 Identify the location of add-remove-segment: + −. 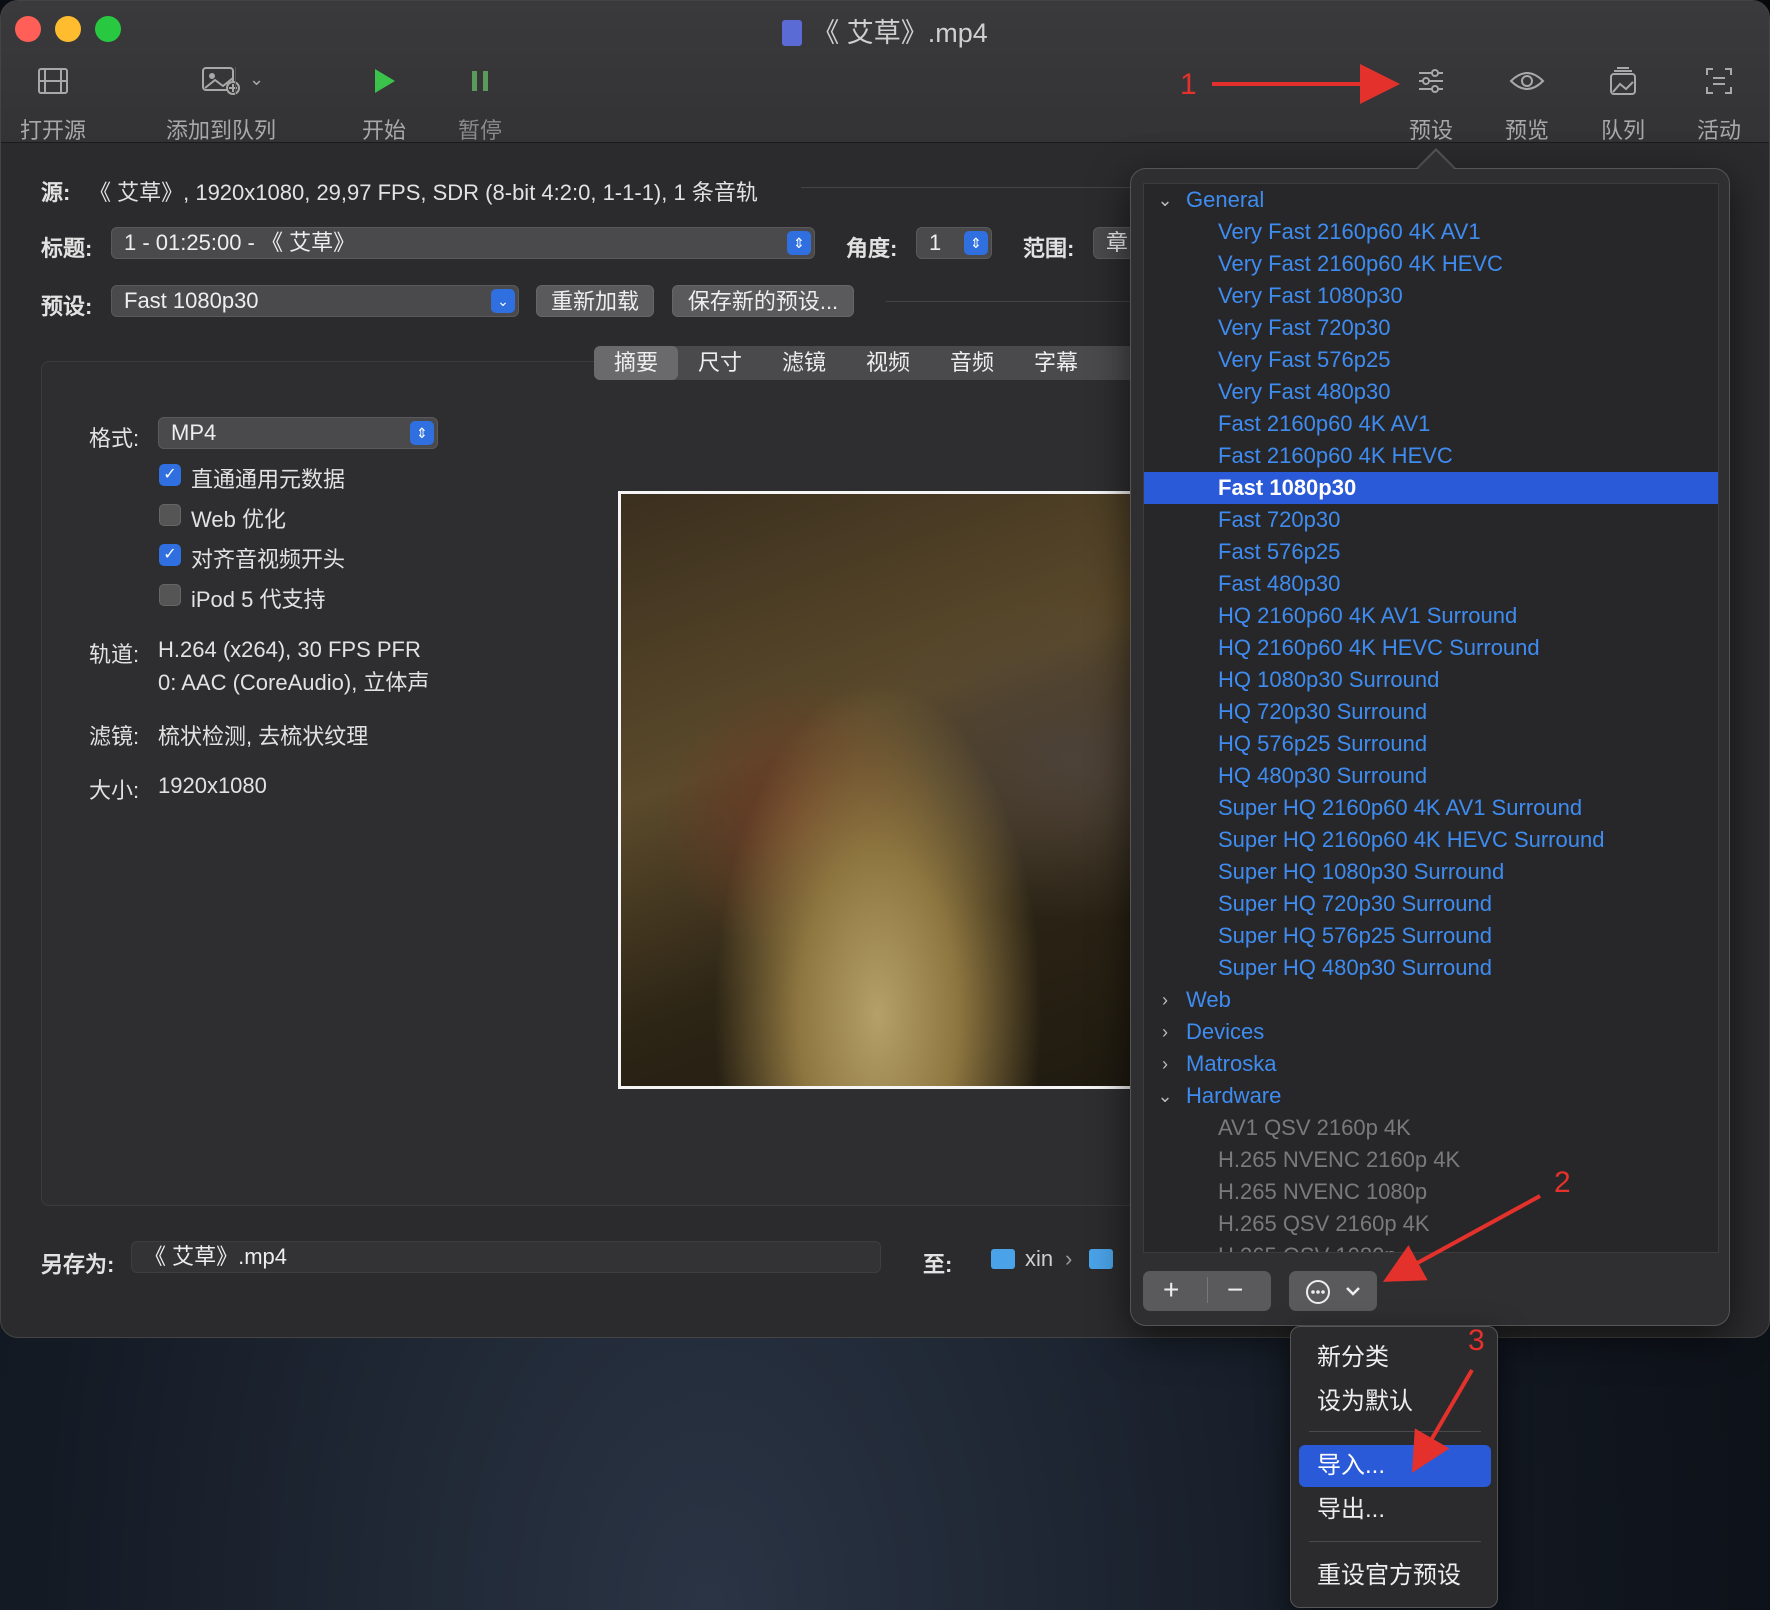
(1207, 1291).